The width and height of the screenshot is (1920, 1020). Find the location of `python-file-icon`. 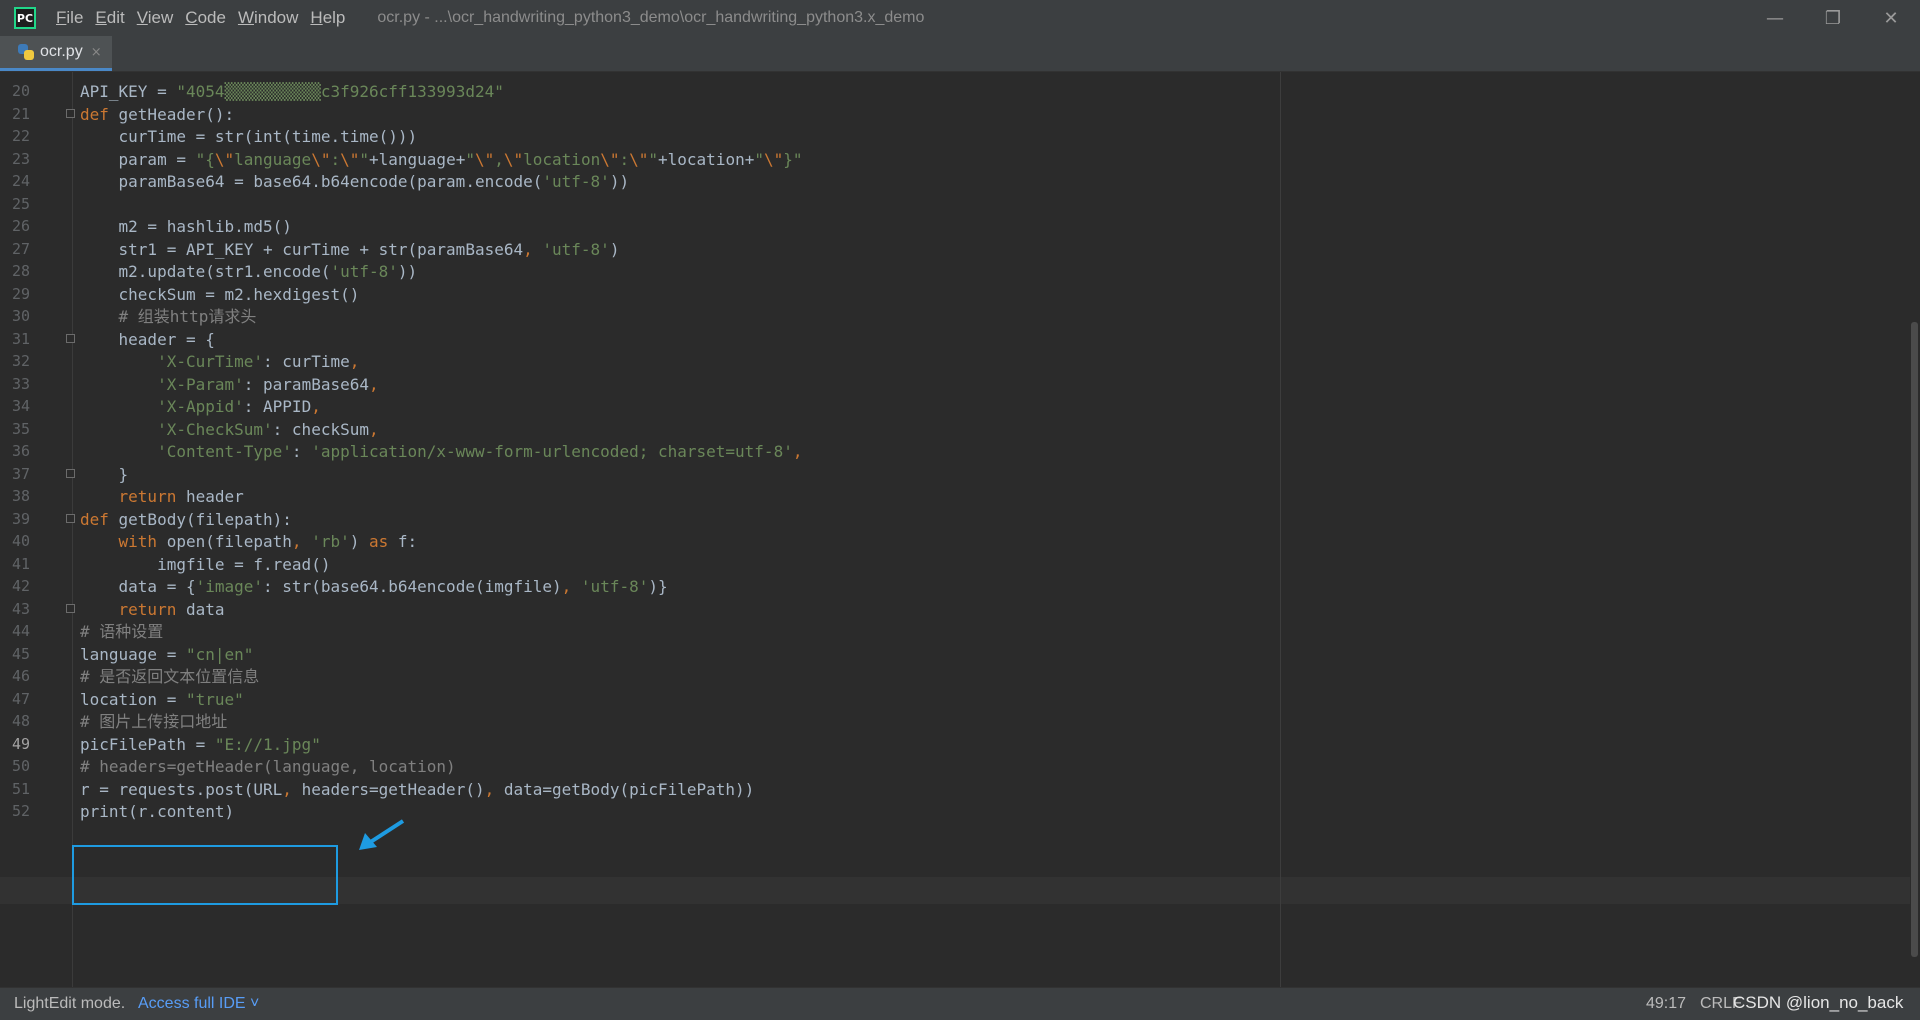

python-file-icon is located at coordinates (26, 52).